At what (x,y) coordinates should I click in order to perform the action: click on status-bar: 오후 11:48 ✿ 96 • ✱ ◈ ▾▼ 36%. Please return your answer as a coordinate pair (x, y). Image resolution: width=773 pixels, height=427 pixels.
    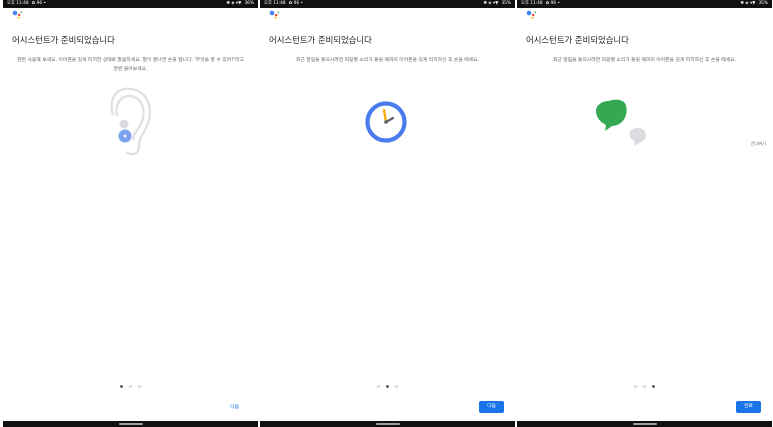
    Looking at the image, I should click on (130, 4).